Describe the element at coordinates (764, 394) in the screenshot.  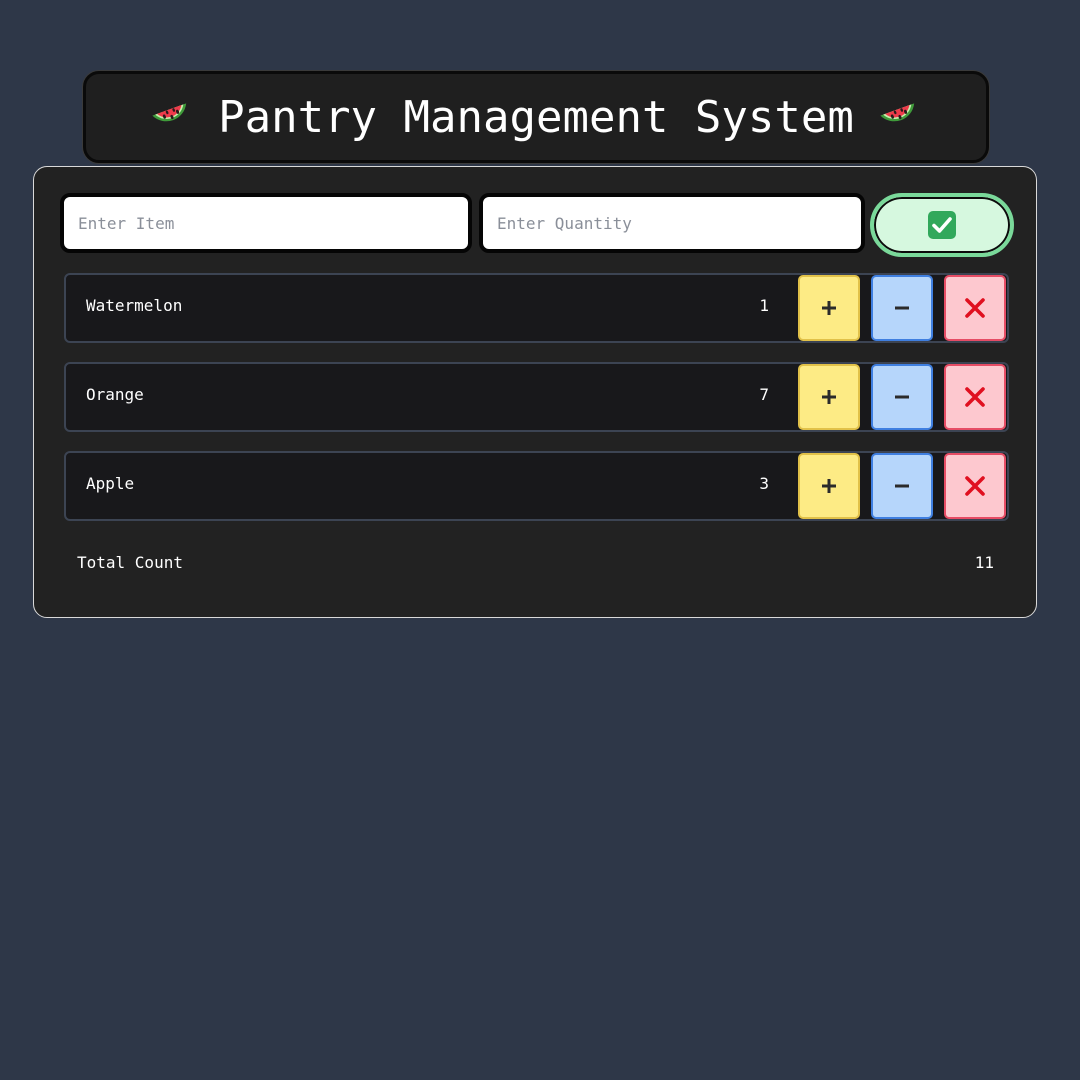
I see `item-quantity: 7` at that location.